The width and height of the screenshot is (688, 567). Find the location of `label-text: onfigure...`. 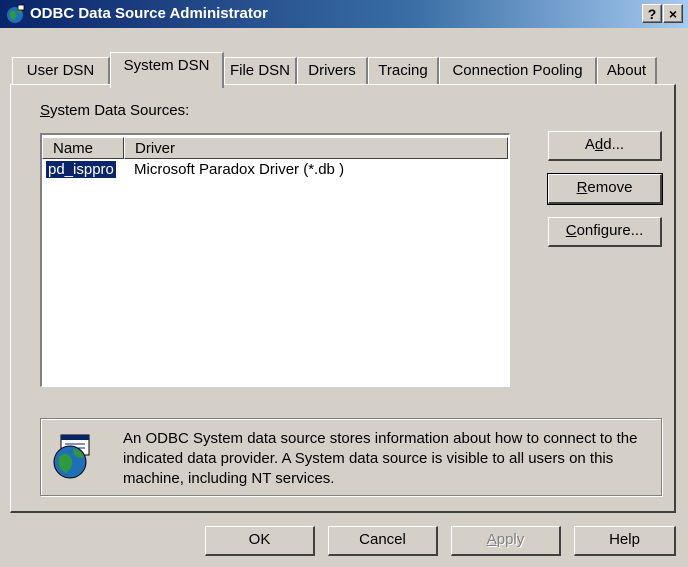

label-text: onfigure... is located at coordinates (610, 230).